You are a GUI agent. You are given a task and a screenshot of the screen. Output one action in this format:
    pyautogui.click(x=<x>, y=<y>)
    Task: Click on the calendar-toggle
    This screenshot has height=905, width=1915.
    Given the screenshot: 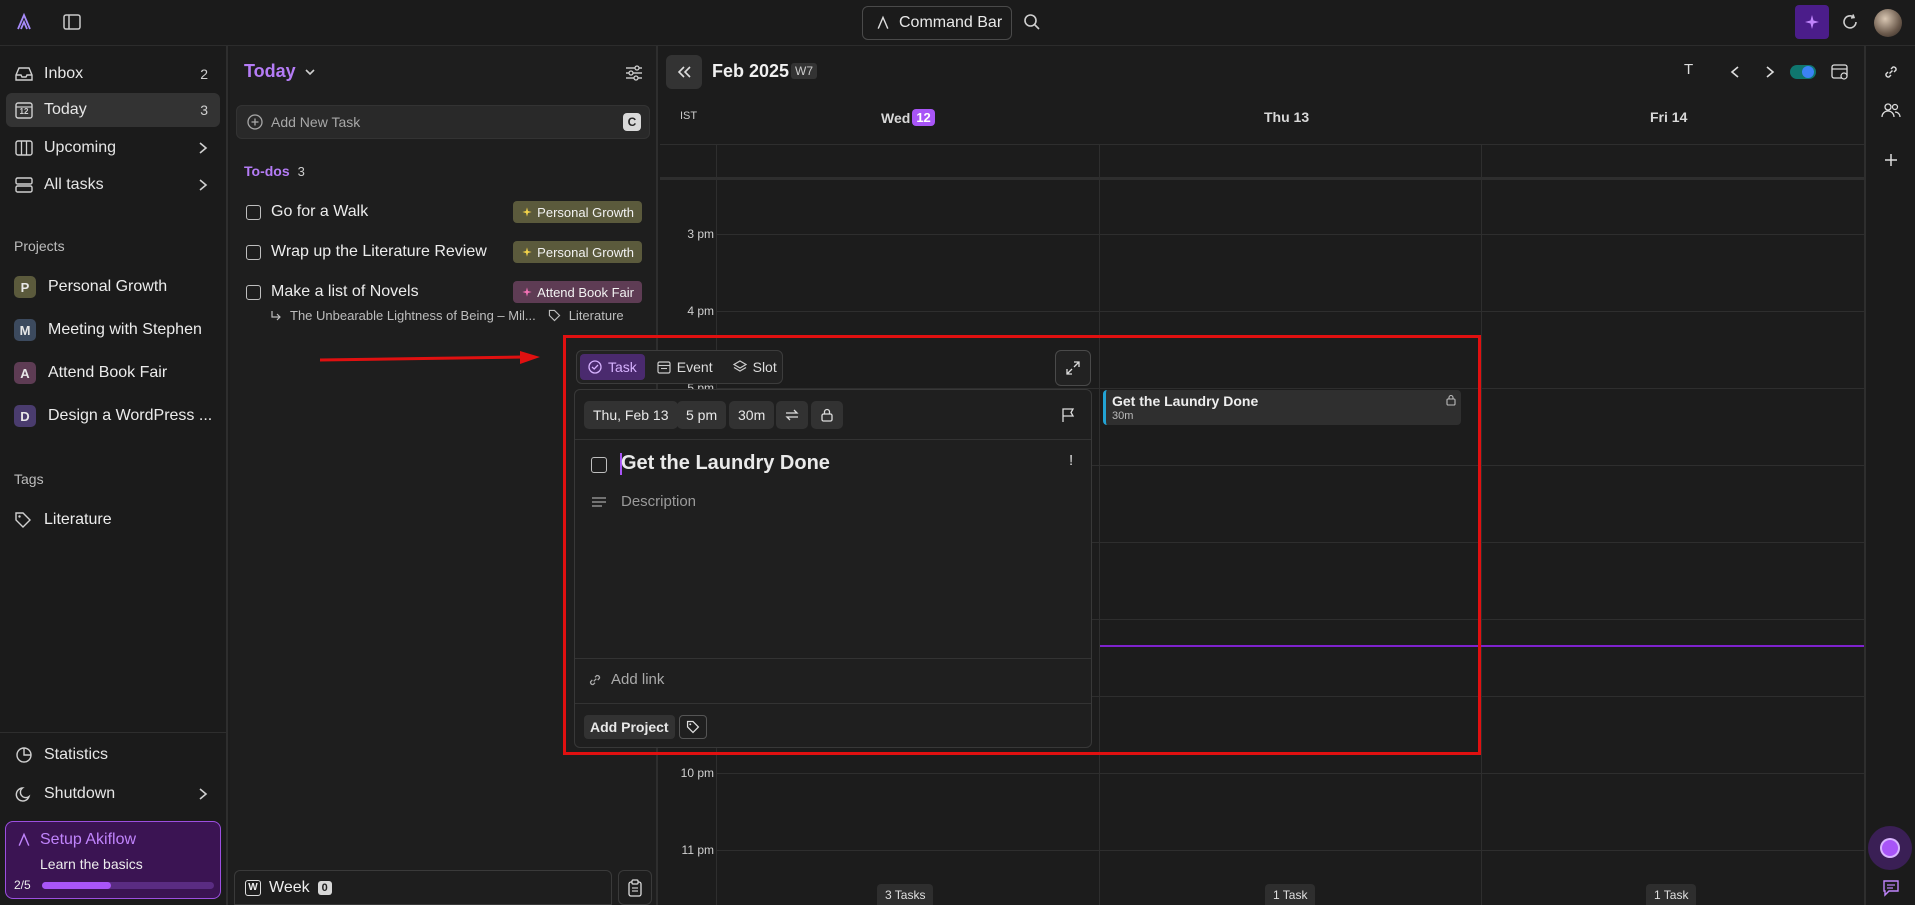 What is the action you would take?
    pyautogui.click(x=1803, y=72)
    